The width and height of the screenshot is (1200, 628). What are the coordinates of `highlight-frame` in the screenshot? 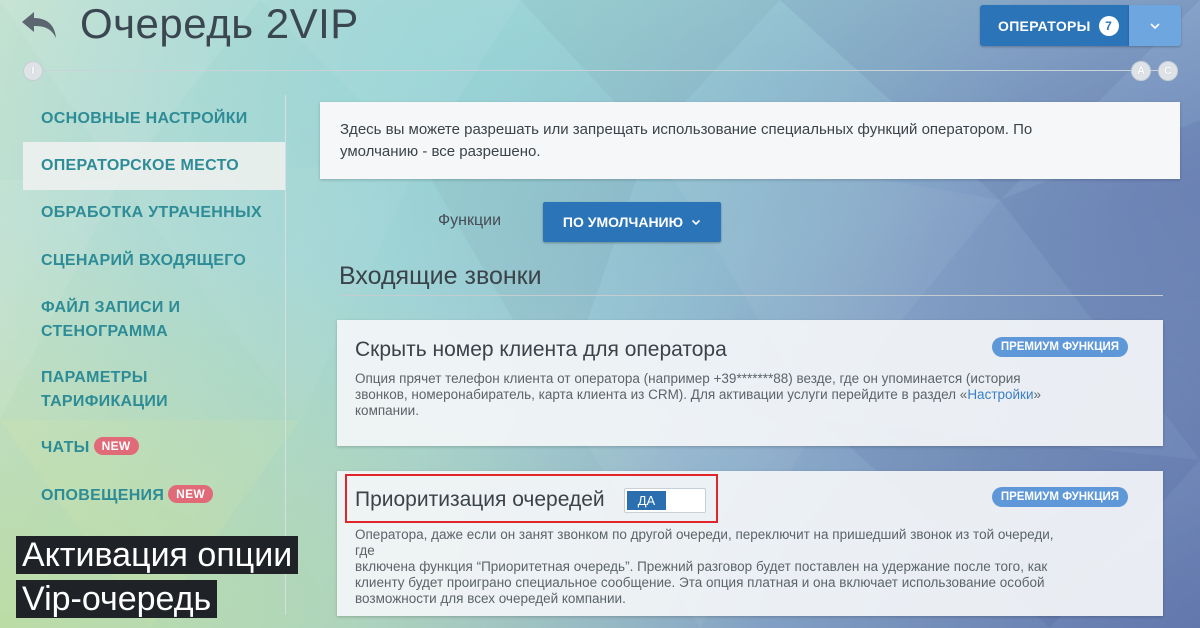 It's located at (531, 498).